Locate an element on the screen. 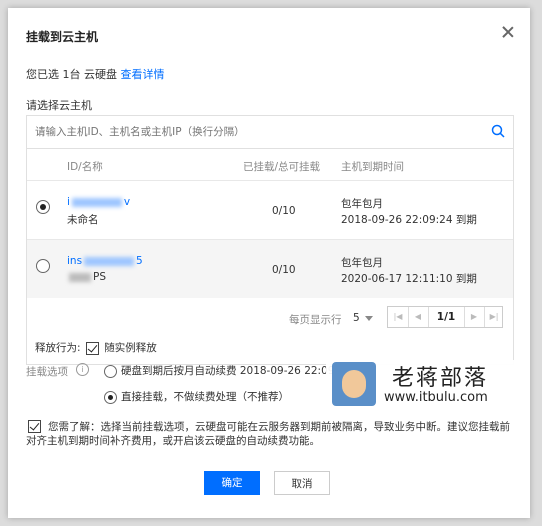 This screenshot has width=542, height=526. column-id-name: ID/名称 is located at coordinates (85, 167).